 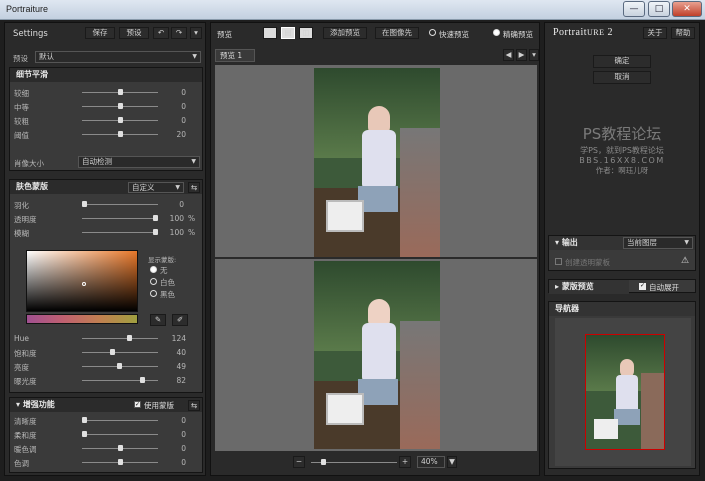 I want to click on precise-preview-radio, so click(x=496, y=32).